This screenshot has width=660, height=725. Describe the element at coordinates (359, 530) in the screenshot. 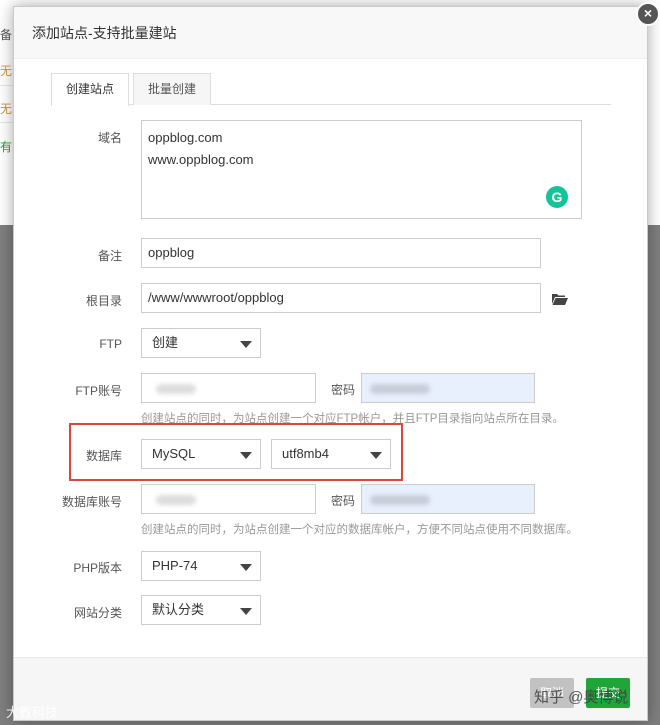

I see `db-hint: 创建站点的同时，为站点创建一个对应的数据库帐户，方便不同站点使用不同数据库。` at that location.